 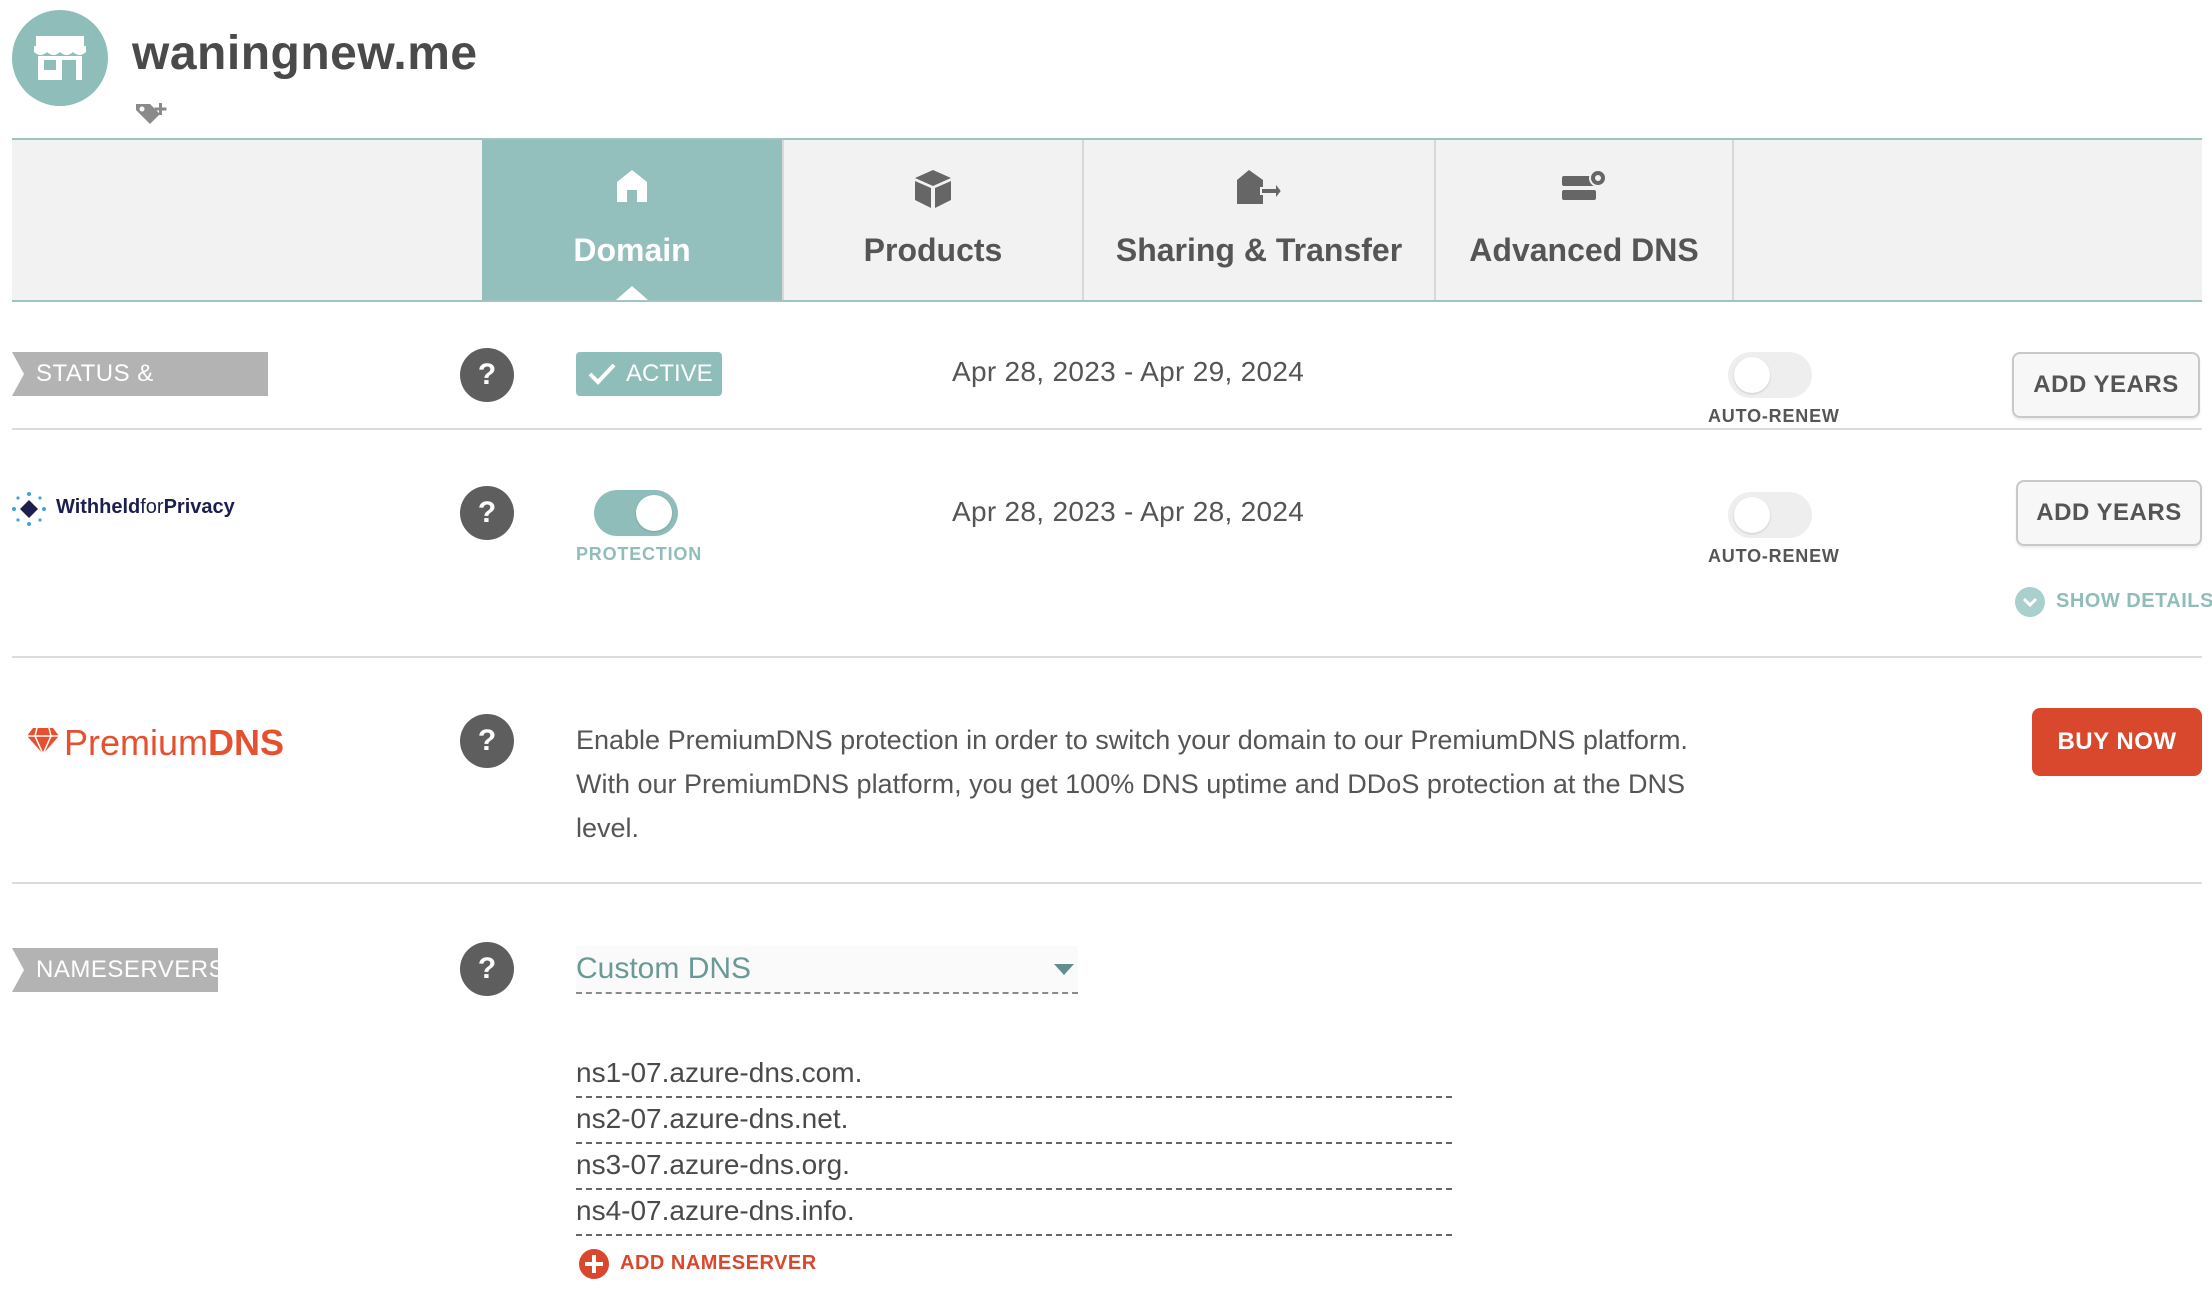 I want to click on caret-down-icon, so click(x=1064, y=969).